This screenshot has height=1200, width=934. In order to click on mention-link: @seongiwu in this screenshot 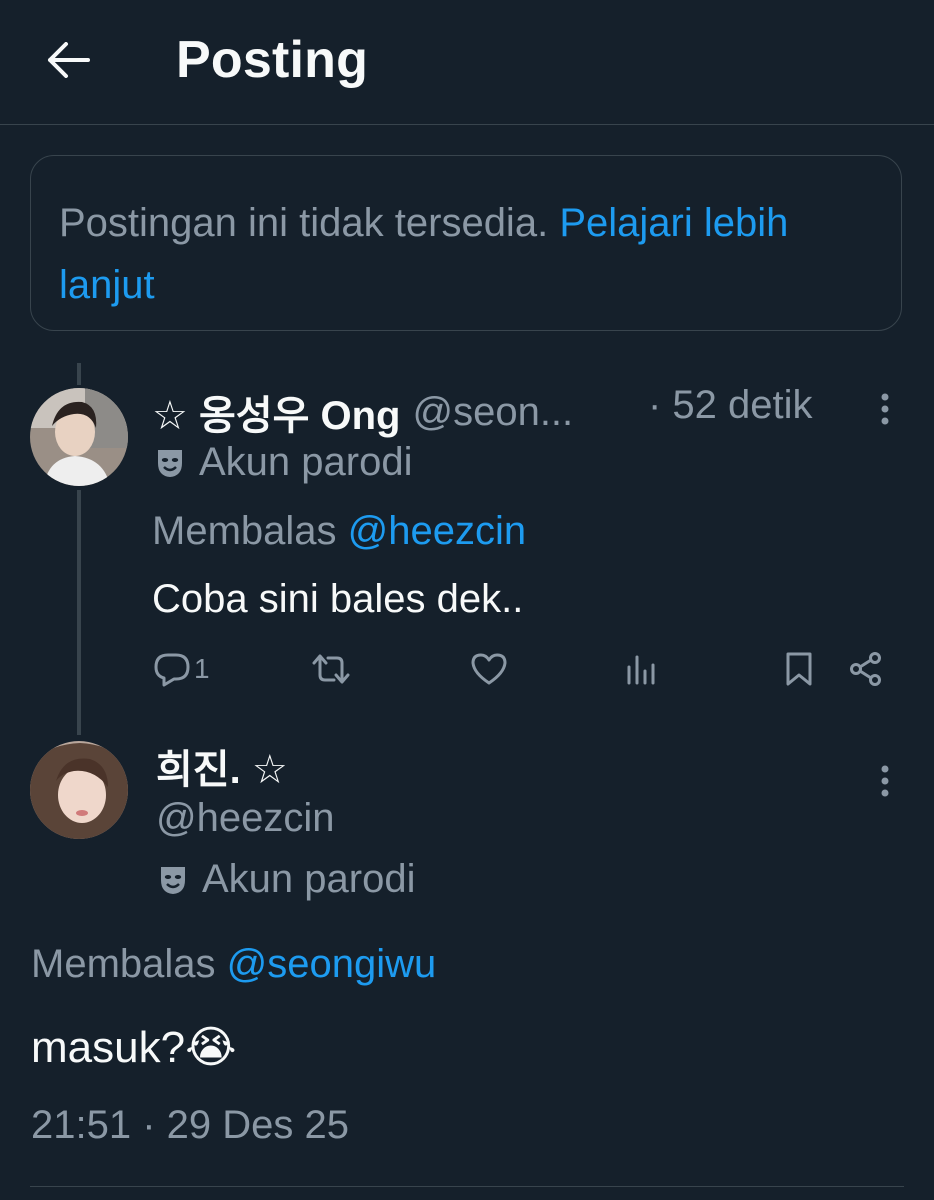, I will do `click(332, 964)`.